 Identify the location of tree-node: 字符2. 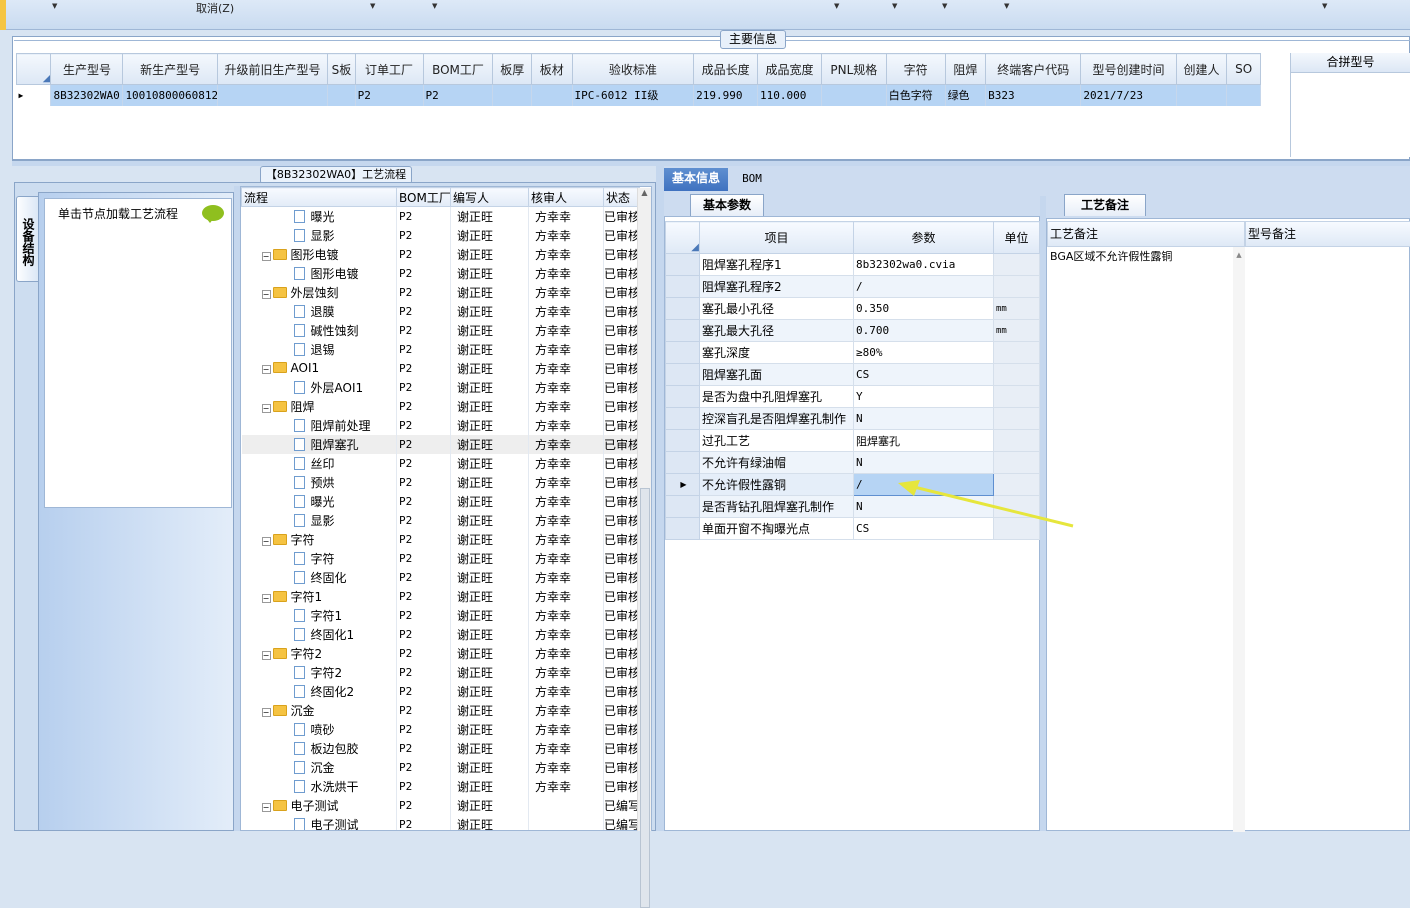
(319, 672).